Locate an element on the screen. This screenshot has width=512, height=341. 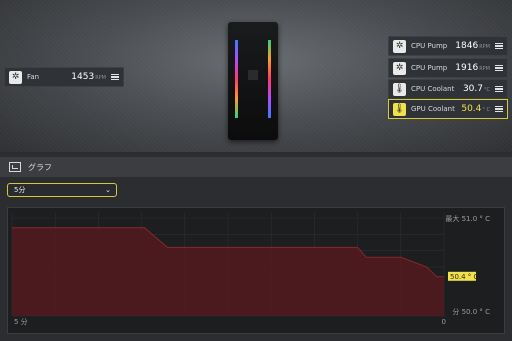
sensor-value: 1453 is located at coordinates (83, 77).